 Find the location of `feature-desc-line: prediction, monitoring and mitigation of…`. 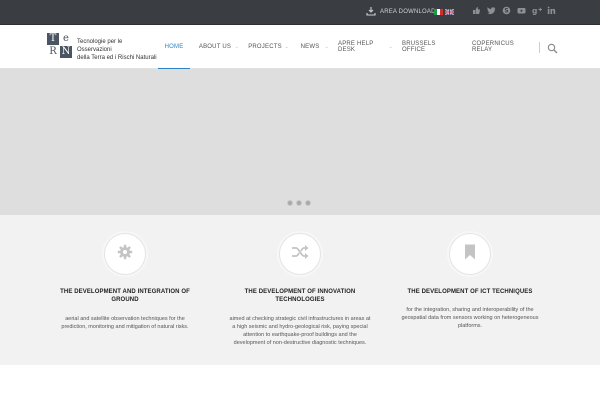

feature-desc-line: prediction, monitoring and mitigation of… is located at coordinates (125, 327).